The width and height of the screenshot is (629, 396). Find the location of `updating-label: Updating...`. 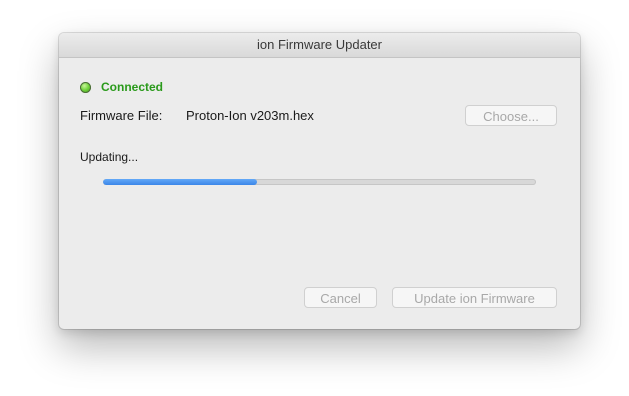

updating-label: Updating... is located at coordinates (109, 157).